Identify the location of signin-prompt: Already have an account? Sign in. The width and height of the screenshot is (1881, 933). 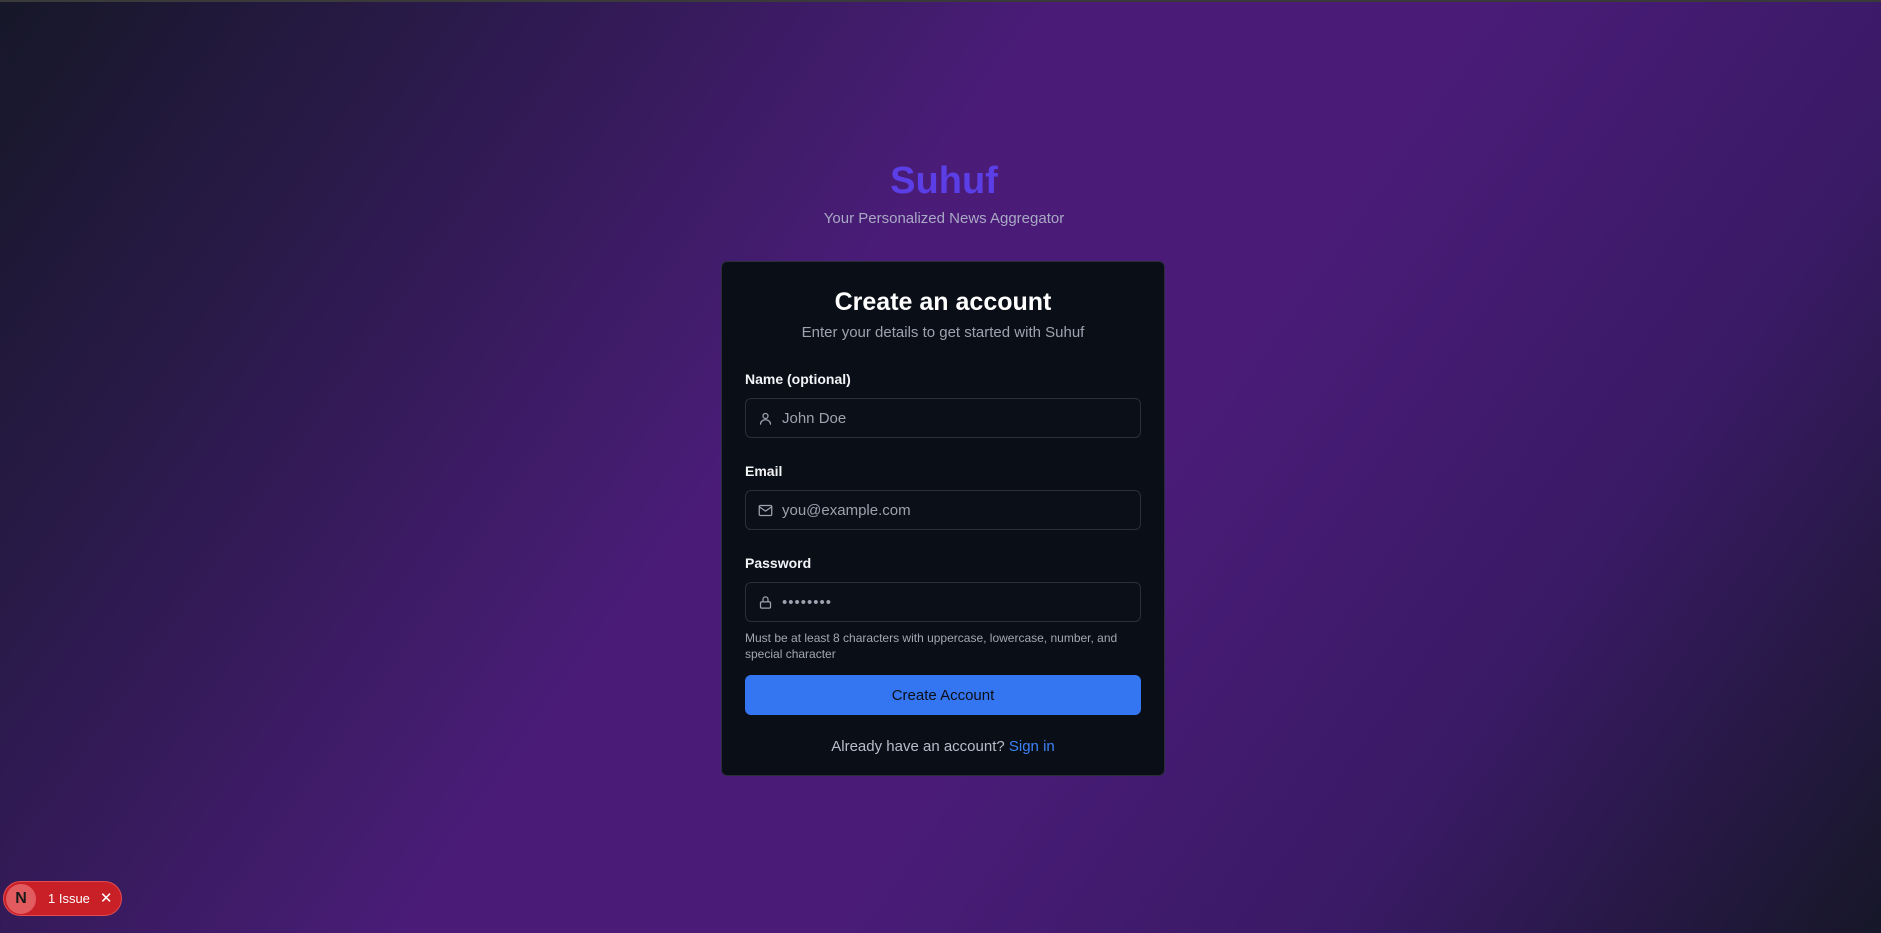
(943, 746).